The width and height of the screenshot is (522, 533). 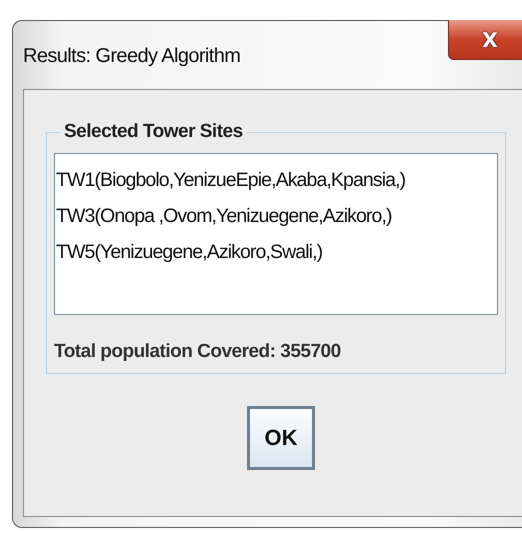 I want to click on result-line: TW3(Onopa ,Ovom,Yenizuegene,Azikoro,), so click(x=224, y=216).